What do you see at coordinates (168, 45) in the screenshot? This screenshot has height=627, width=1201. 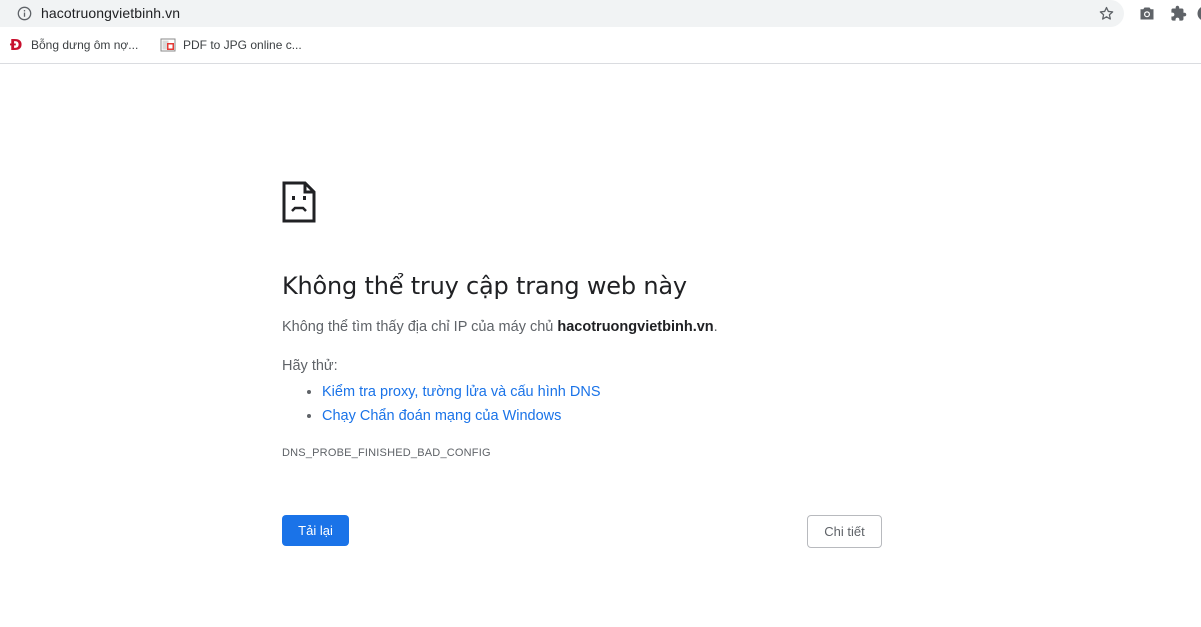 I see `pdf-to-jpg-icon` at bounding box center [168, 45].